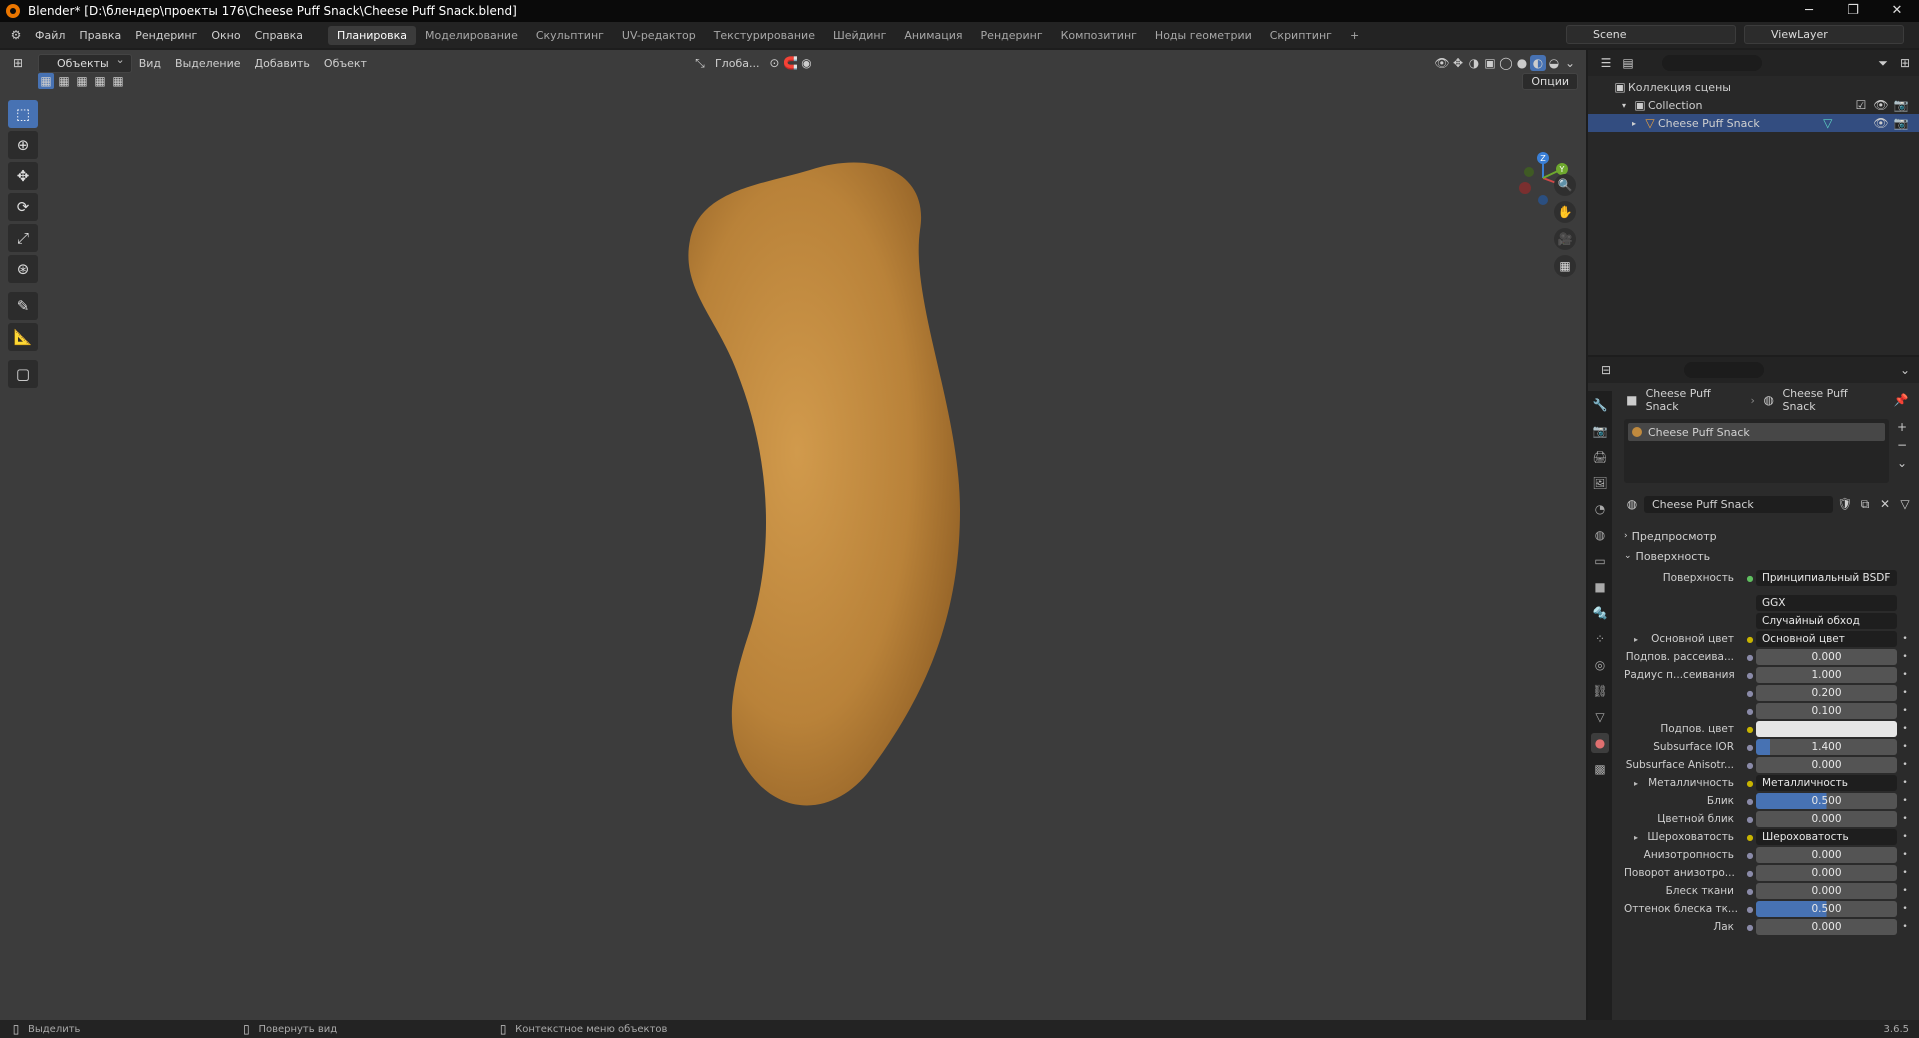 Image resolution: width=1919 pixels, height=1038 pixels. I want to click on mode-dropdown: Объекты, so click(85, 63).